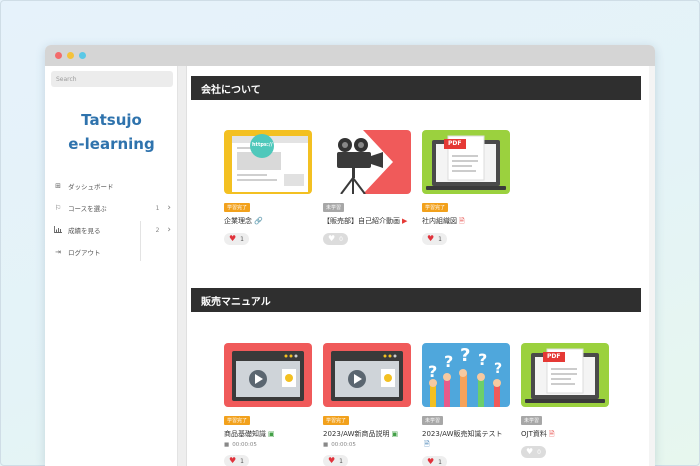  What do you see at coordinates (111, 144) in the screenshot?
I see `brand-line-2: e-learning` at bounding box center [111, 144].